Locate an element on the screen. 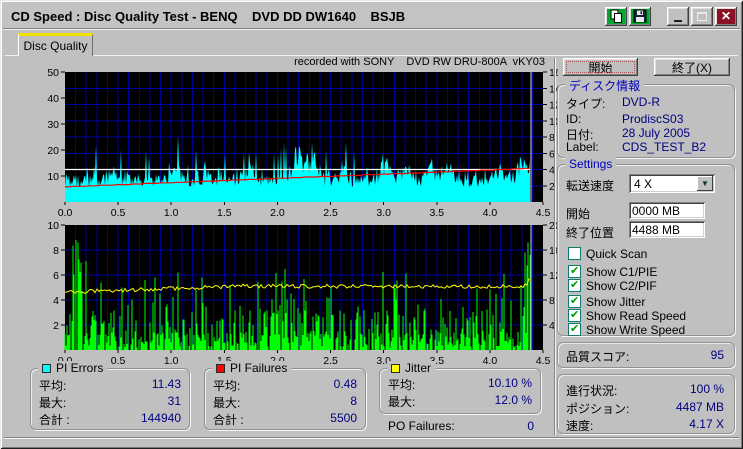 The image size is (743, 449). disc-label-value: CDS_TEST_B2 is located at coordinates (664, 147).